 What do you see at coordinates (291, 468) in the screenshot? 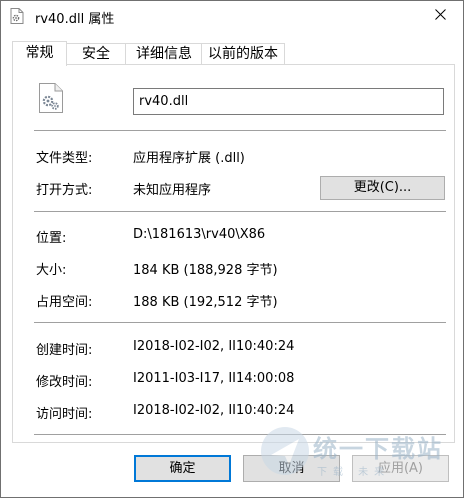
I see `cancel-button: 取消` at bounding box center [291, 468].